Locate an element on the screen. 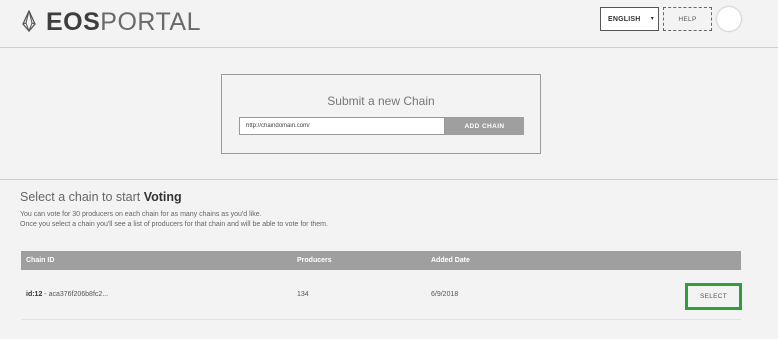  top-header: EOSPORTAL ENGLISH ▾ HELP is located at coordinates (389, 24).